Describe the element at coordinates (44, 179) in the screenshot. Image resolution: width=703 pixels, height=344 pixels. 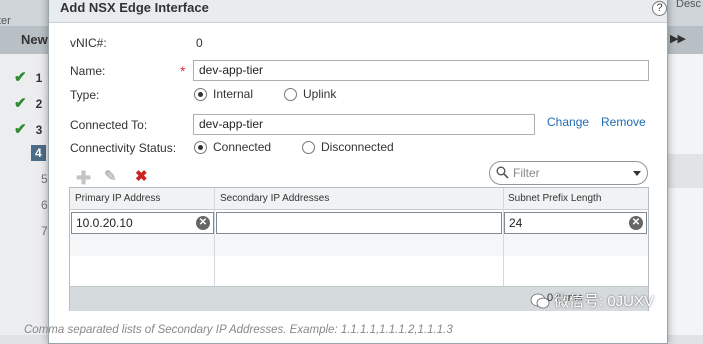
I see `wizard-step-5: 5` at that location.